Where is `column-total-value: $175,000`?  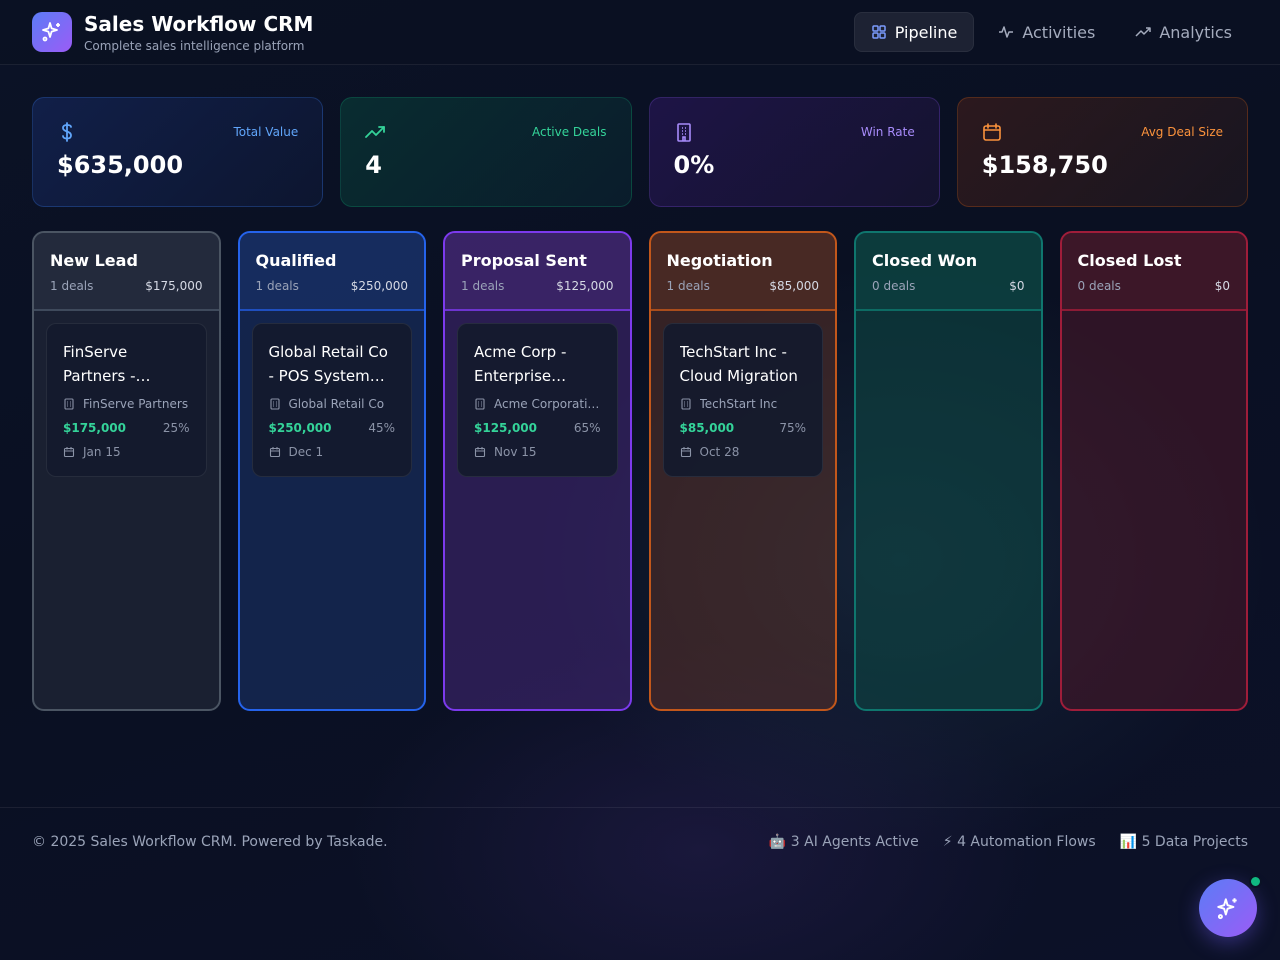
column-total-value: $175,000 is located at coordinates (174, 286).